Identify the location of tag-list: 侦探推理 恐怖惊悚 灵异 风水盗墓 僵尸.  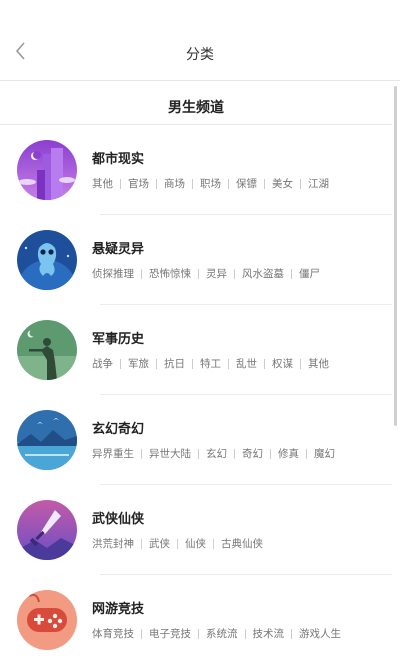
(206, 273).